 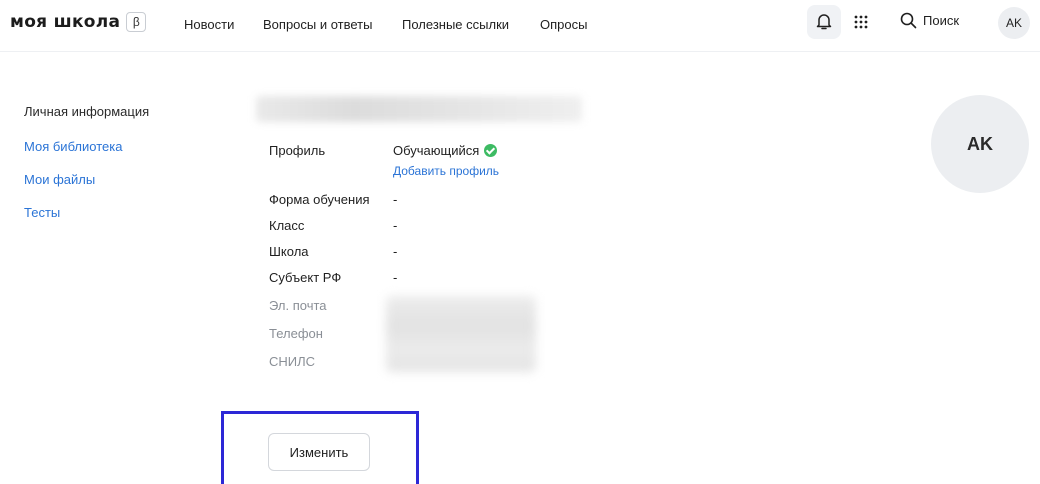 What do you see at coordinates (395, 199) in the screenshot?
I see `education-form-value: -` at bounding box center [395, 199].